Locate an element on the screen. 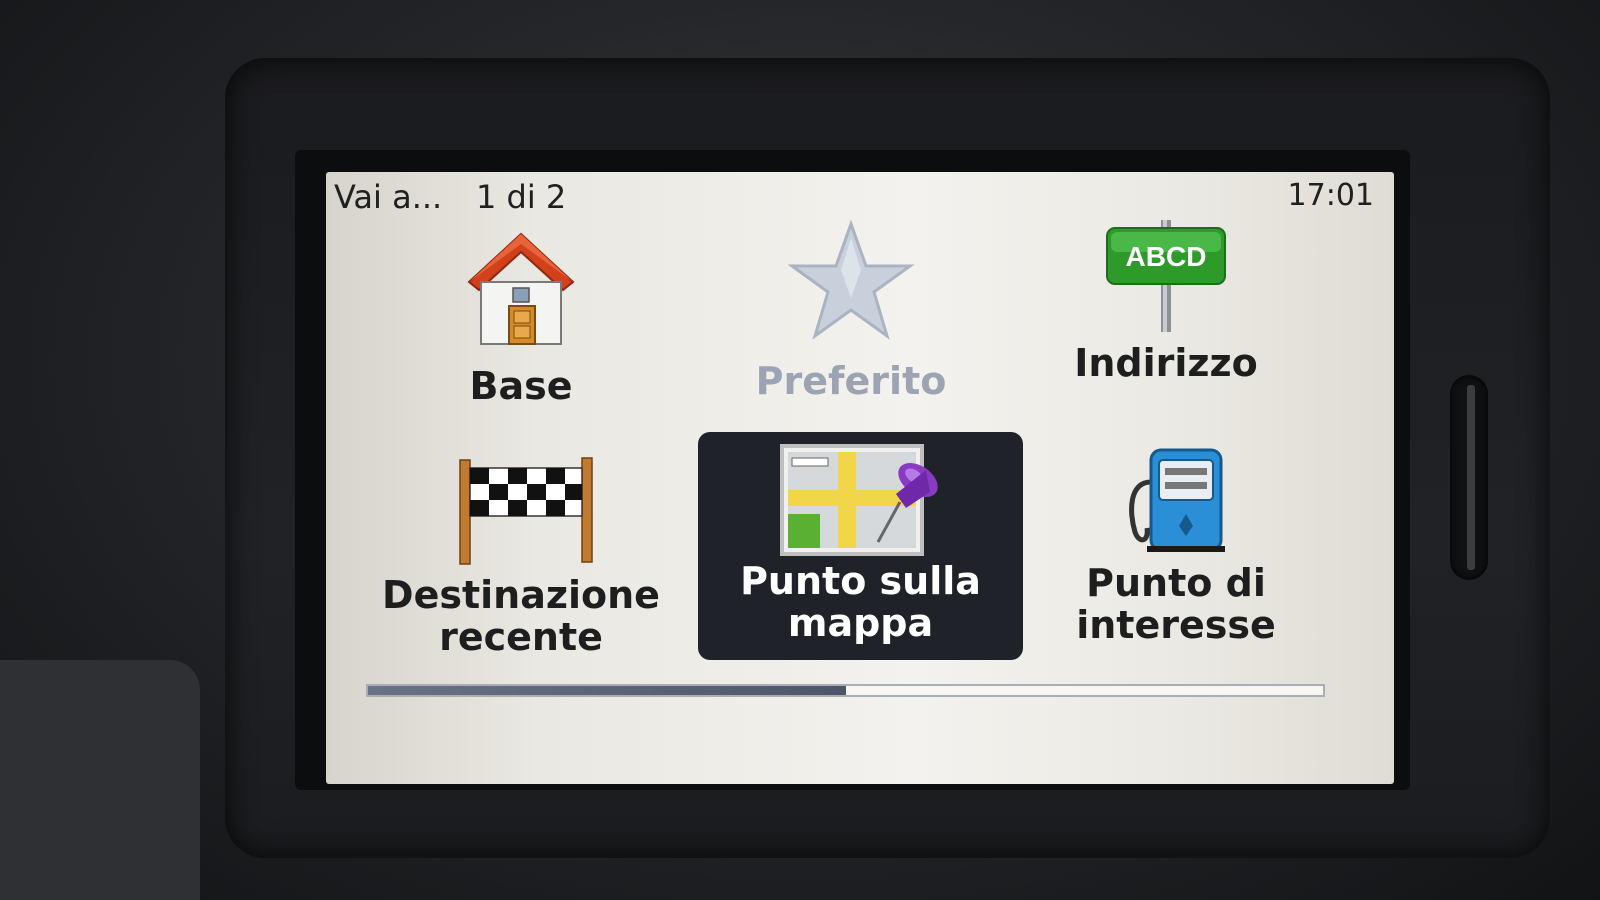 This screenshot has width=1600, height=900. star-icon is located at coordinates (851, 280).